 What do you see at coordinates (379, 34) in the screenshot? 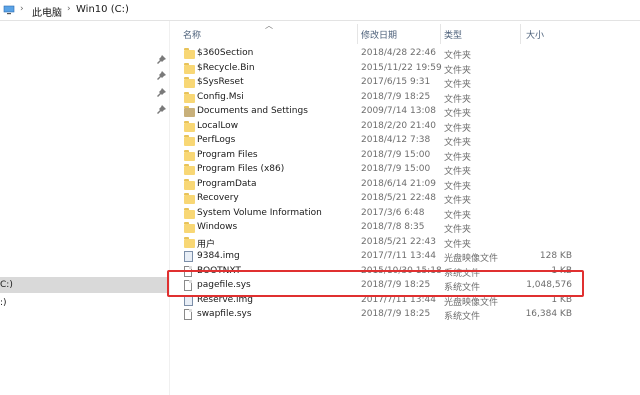
I see `column-header-date: 修改日期` at bounding box center [379, 34].